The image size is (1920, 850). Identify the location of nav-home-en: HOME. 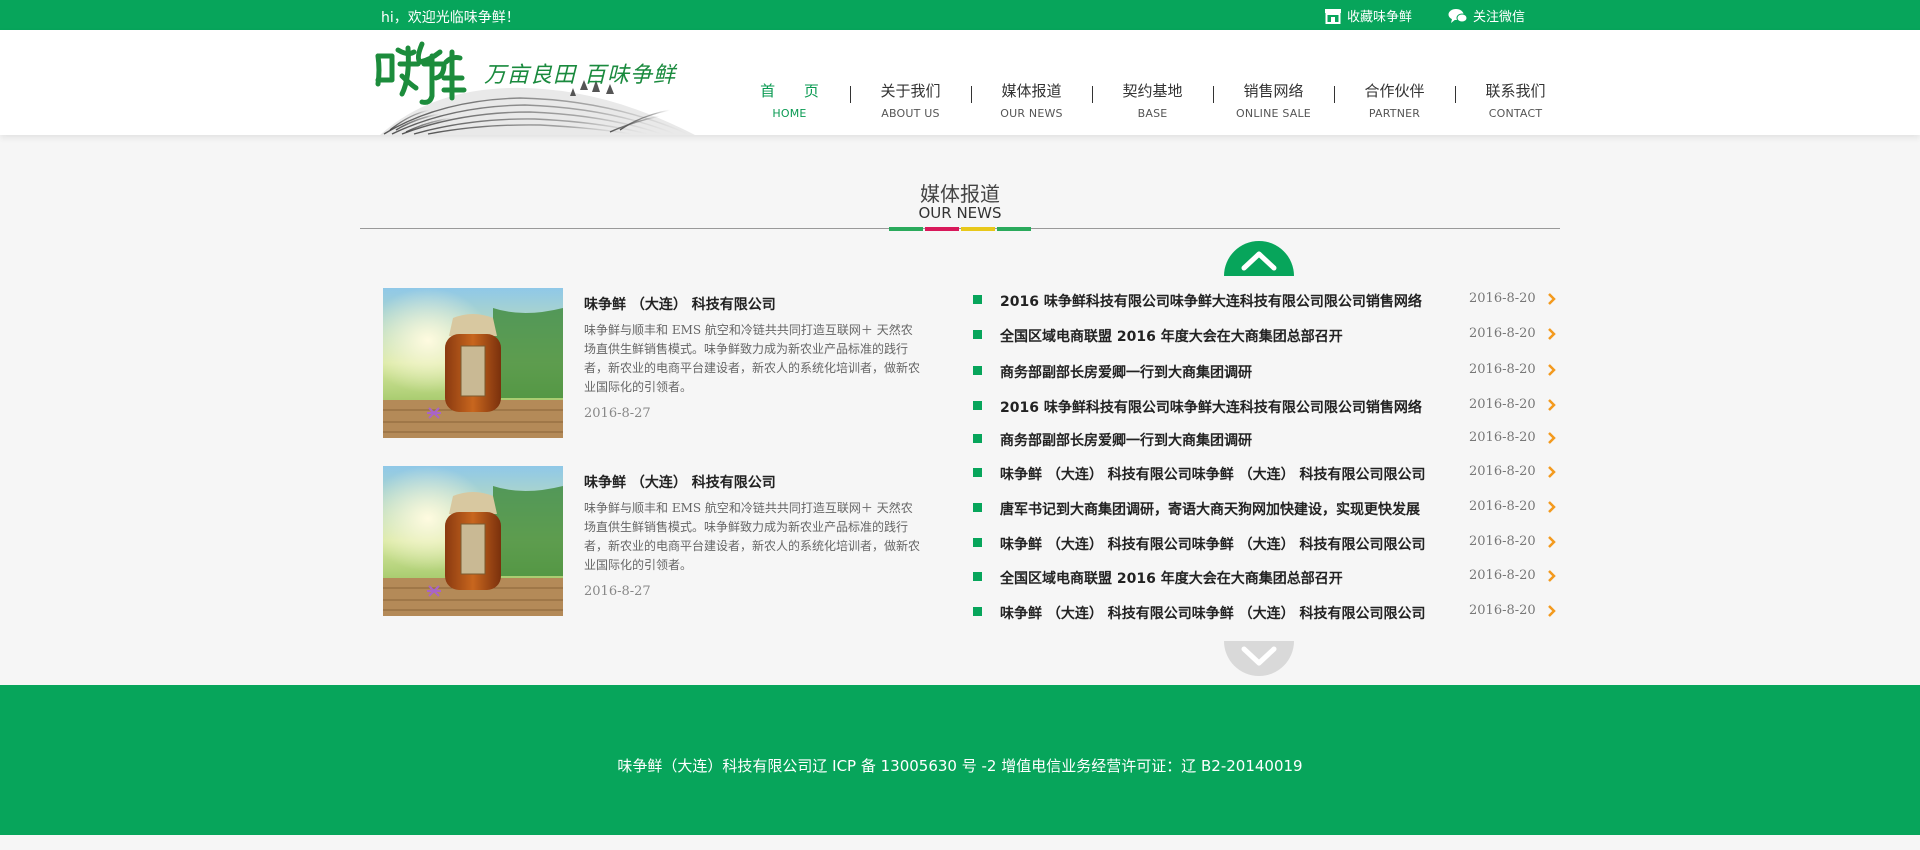
(789, 113).